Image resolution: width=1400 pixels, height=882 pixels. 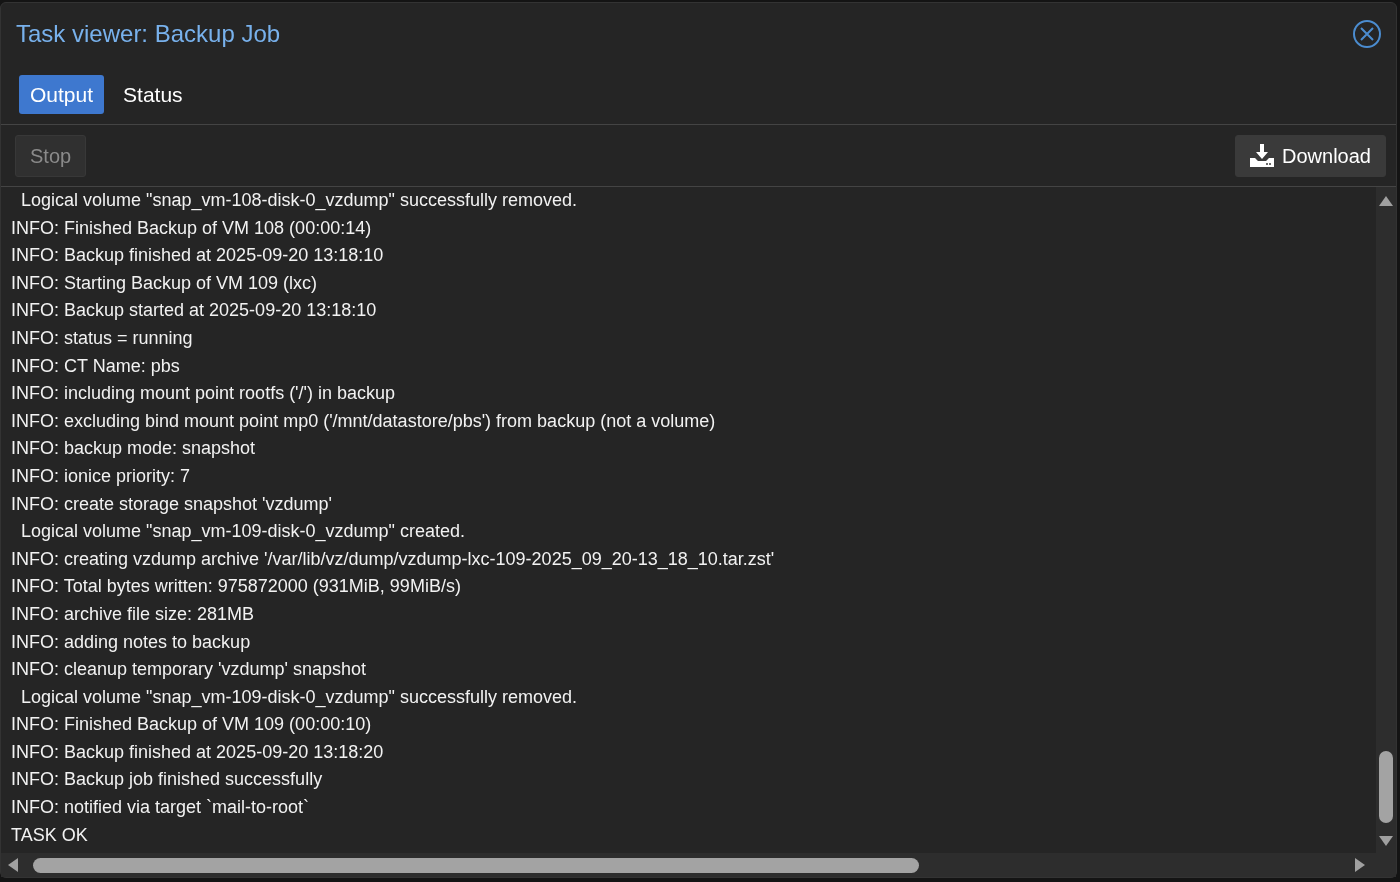 What do you see at coordinates (62, 94) in the screenshot?
I see `tab: Output` at bounding box center [62, 94].